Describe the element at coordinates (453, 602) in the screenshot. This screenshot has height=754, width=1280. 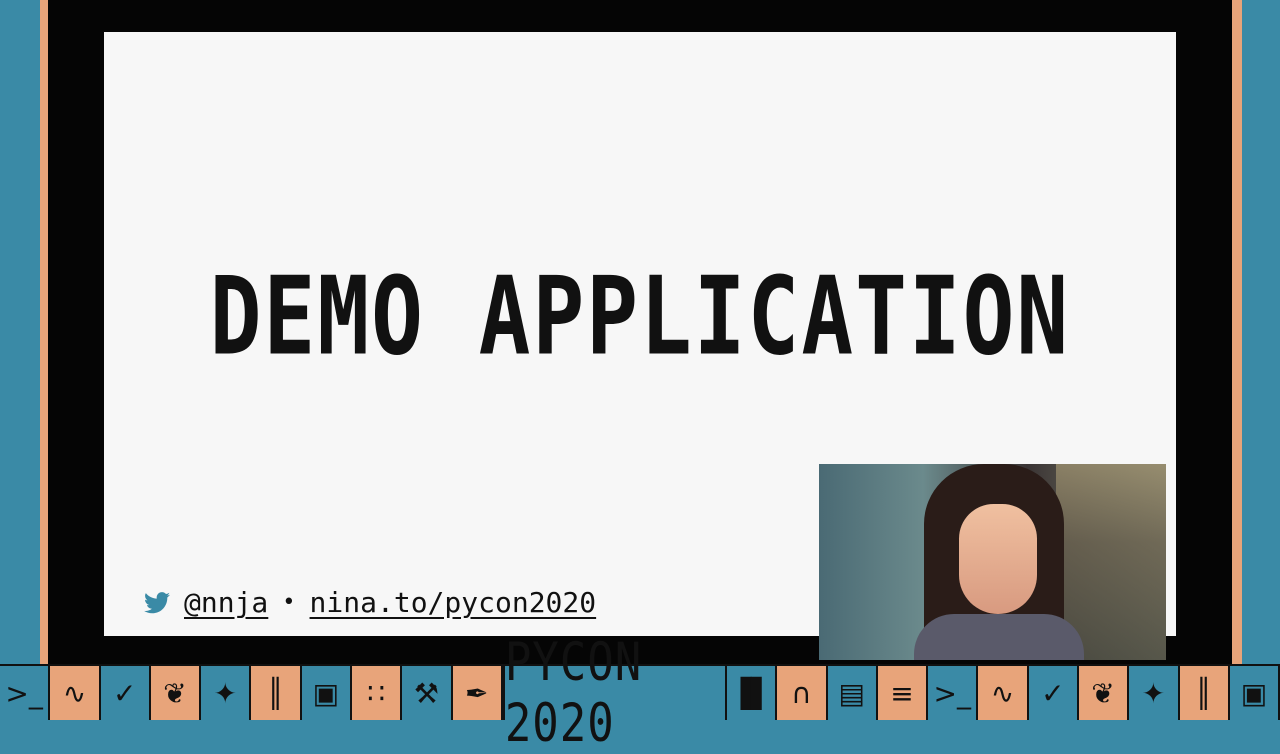
I see `talk-url-link: nina.to/pycon2020` at that location.